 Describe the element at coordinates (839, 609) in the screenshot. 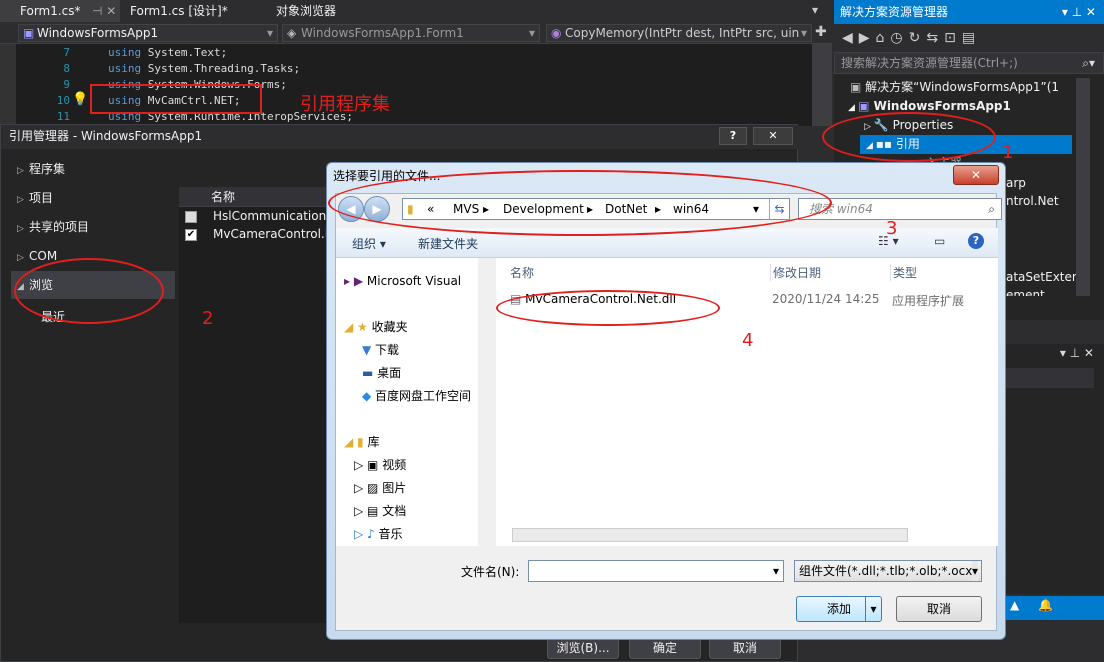

I see `add-button: 添加 ▾` at that location.